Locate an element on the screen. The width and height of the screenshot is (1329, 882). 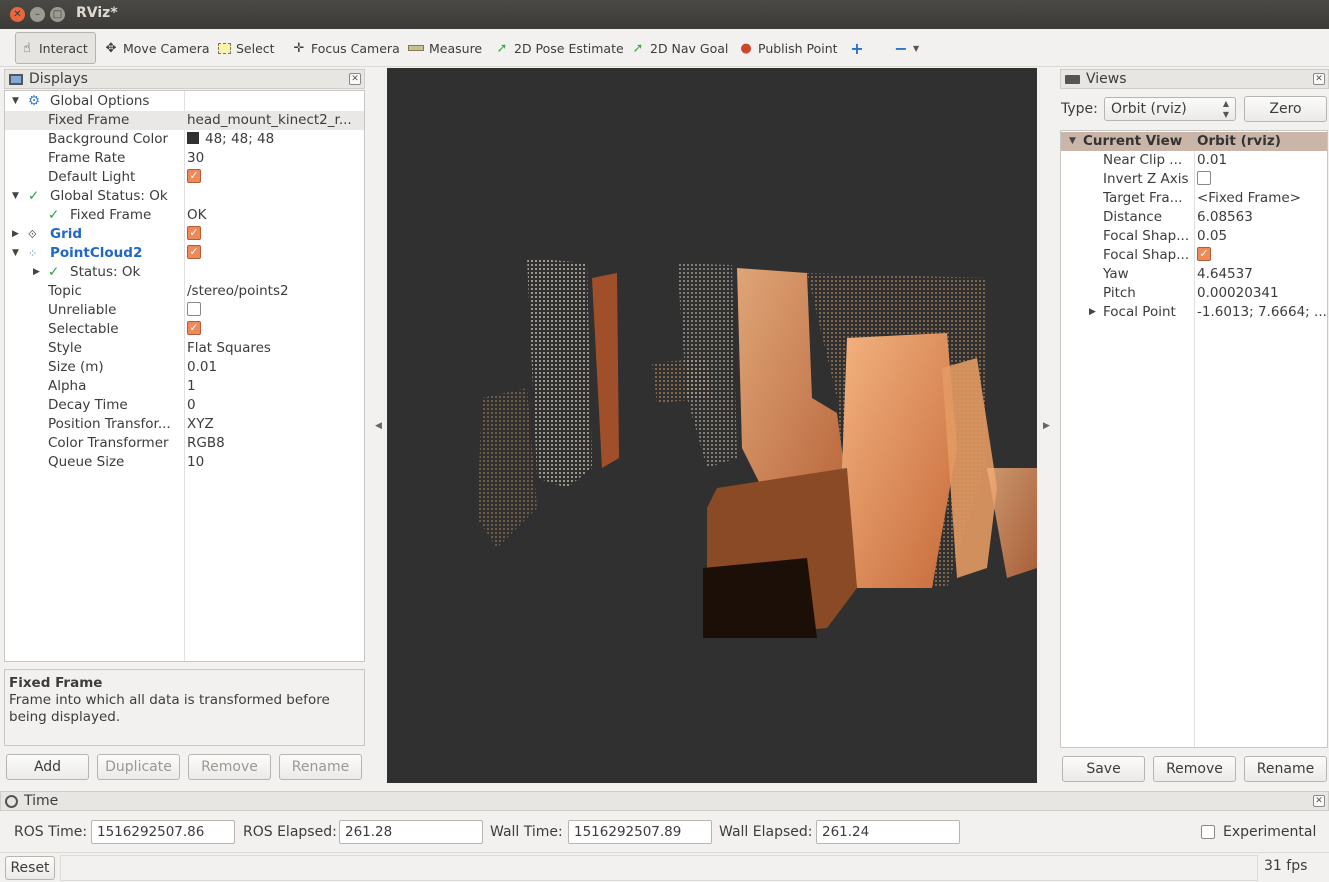
tree-row-global-options: ▼ ⚙ Global Options is located at coordinates (184, 101).